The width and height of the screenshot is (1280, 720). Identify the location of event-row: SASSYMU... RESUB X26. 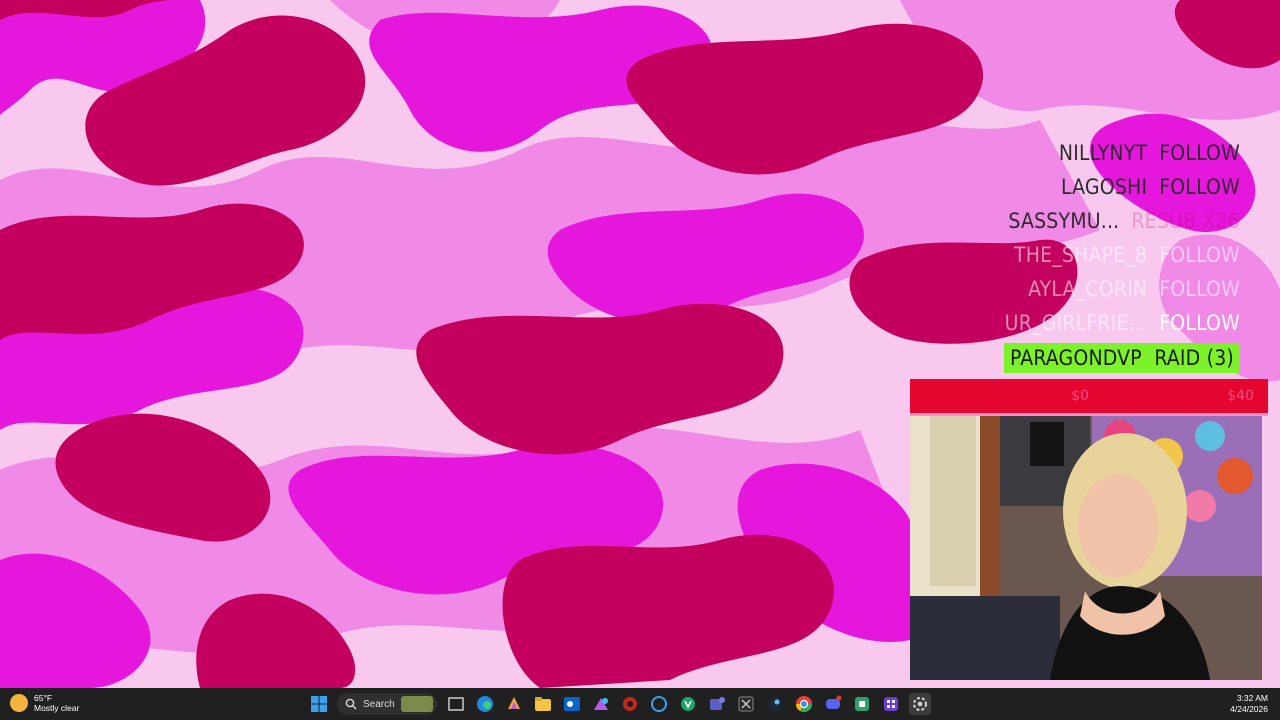
(1090, 221).